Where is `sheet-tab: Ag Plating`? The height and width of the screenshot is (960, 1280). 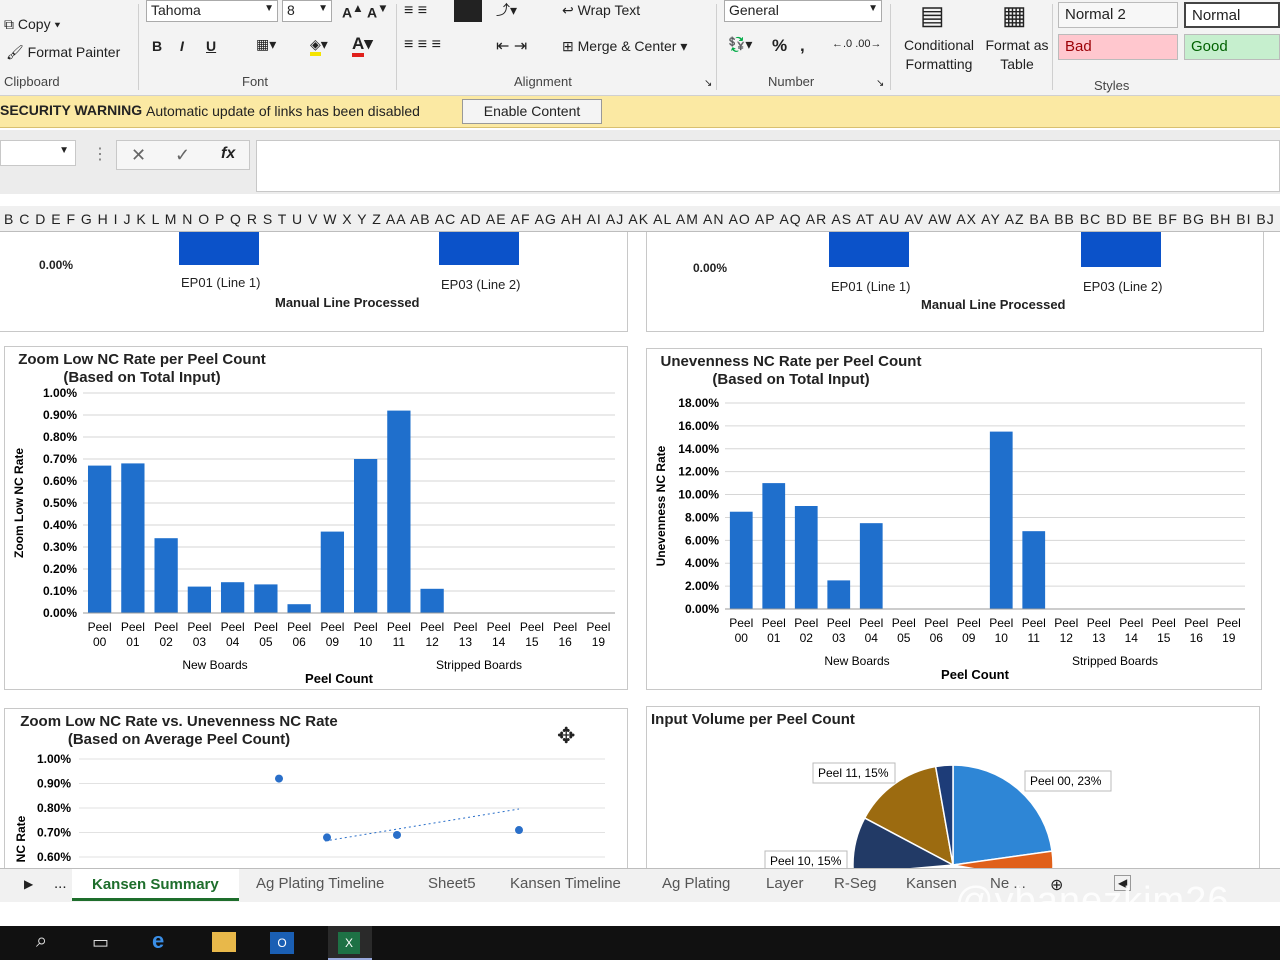 sheet-tab: Ag Plating is located at coordinates (696, 883).